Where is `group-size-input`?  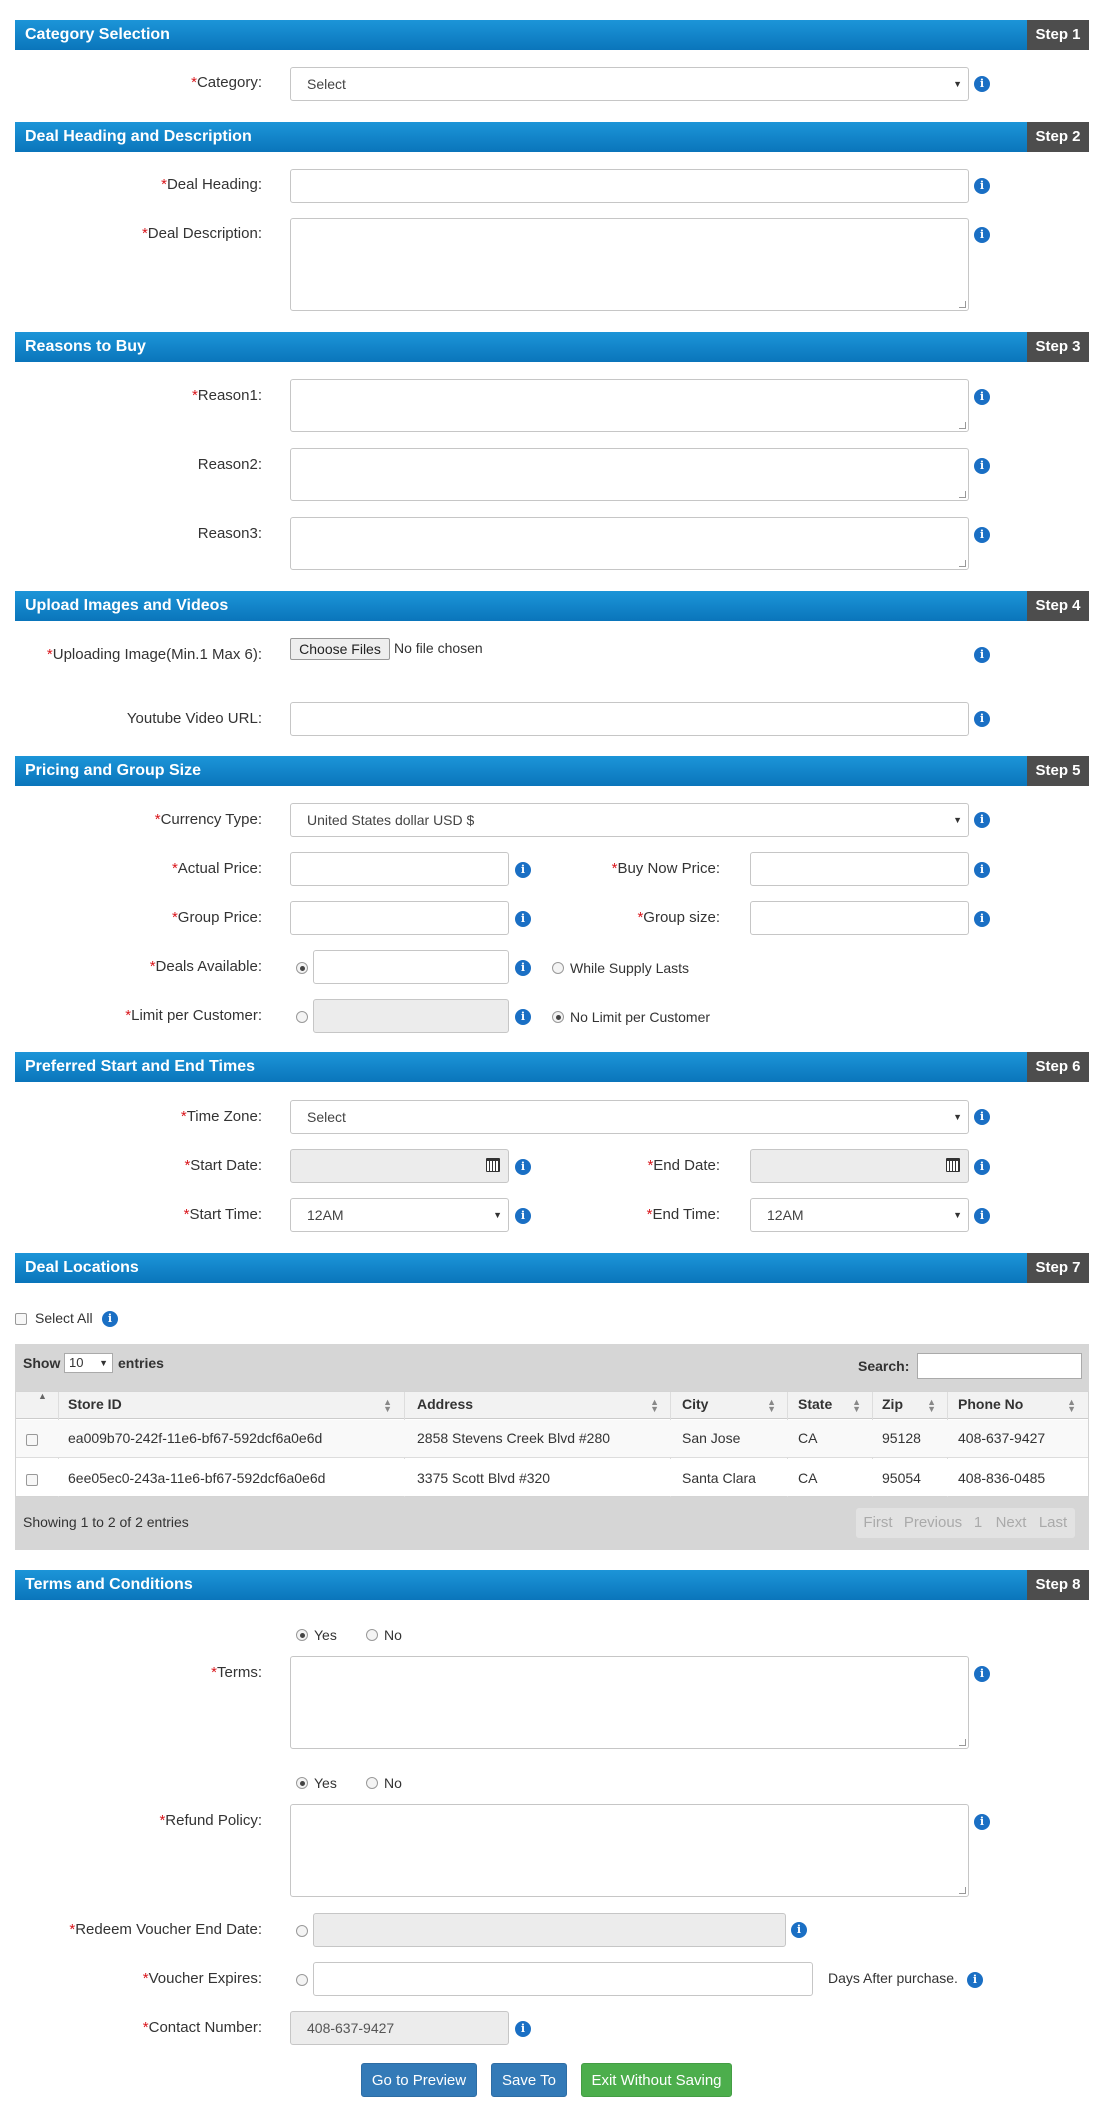 group-size-input is located at coordinates (859, 918).